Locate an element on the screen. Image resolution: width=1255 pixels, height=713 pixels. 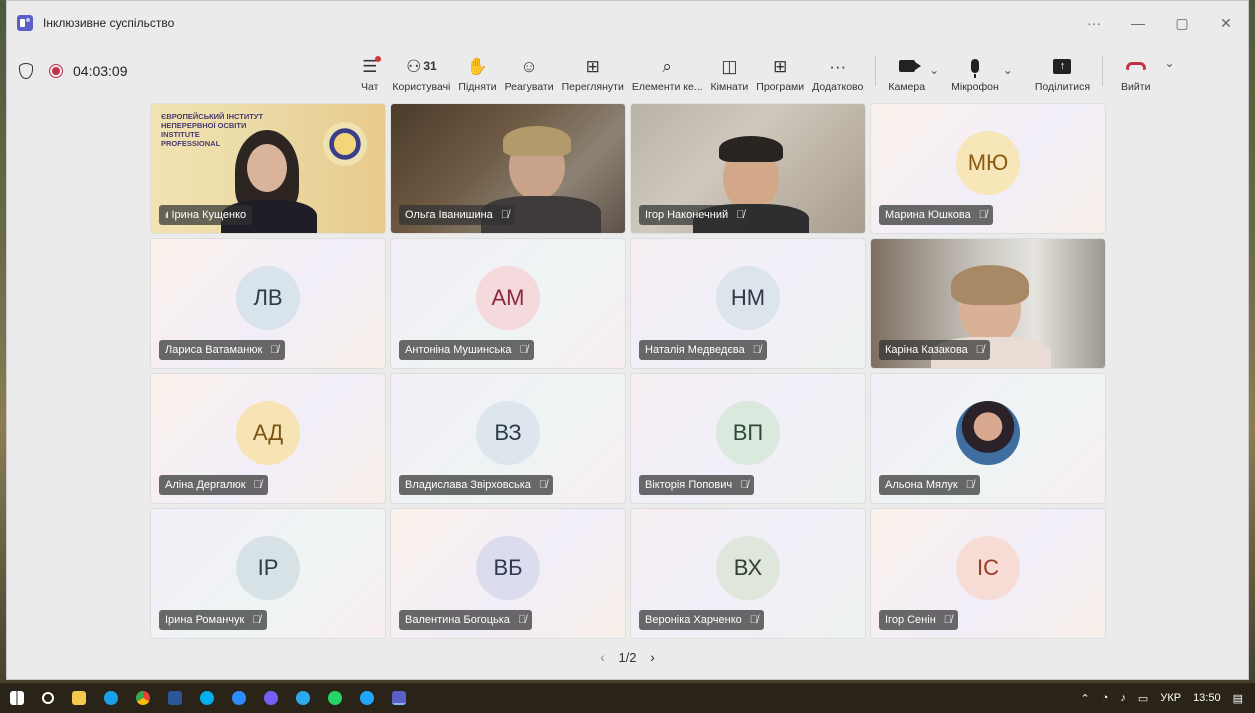
word-icon is located at coordinates (175, 698).